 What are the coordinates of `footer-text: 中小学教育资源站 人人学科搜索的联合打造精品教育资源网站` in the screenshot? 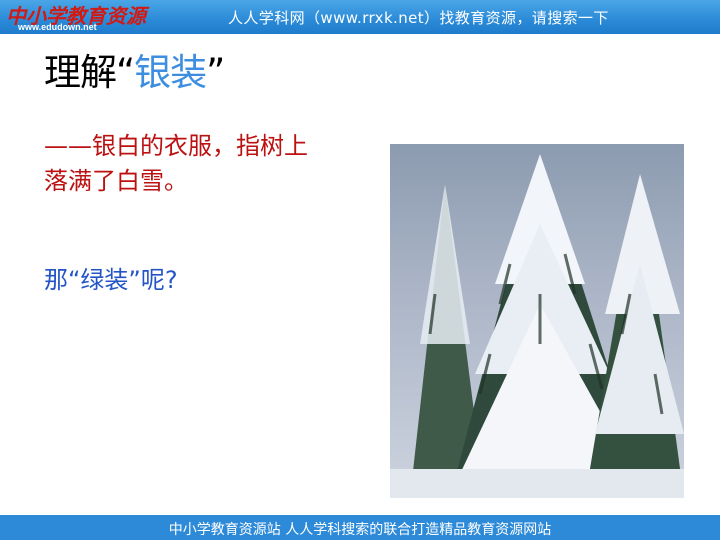 It's located at (360, 530).